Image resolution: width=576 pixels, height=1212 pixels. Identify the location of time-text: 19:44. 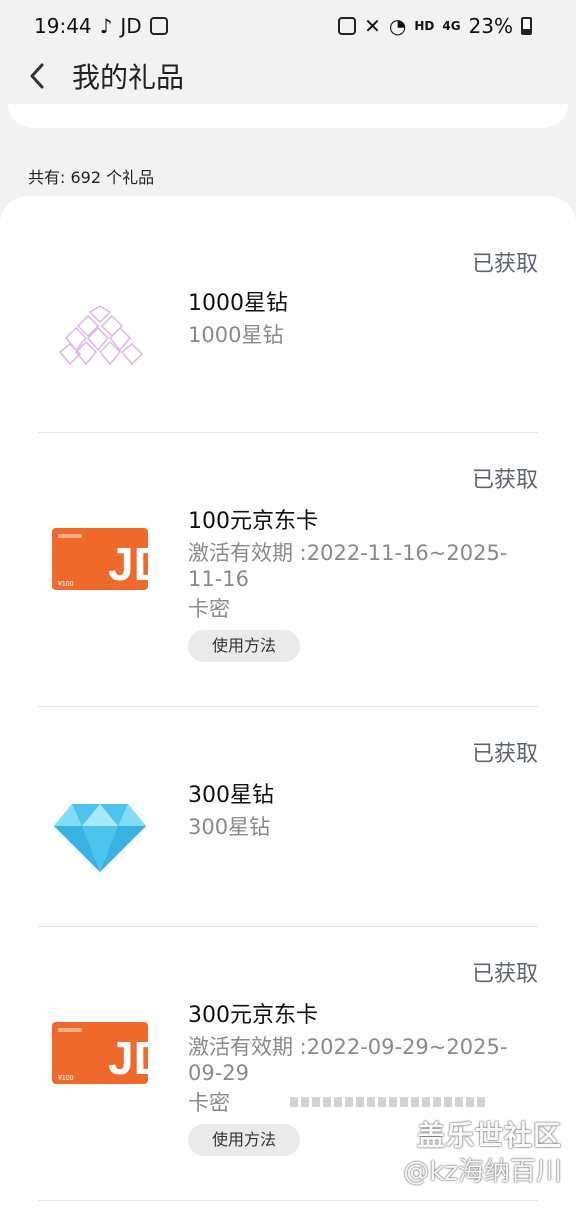
(63, 26).